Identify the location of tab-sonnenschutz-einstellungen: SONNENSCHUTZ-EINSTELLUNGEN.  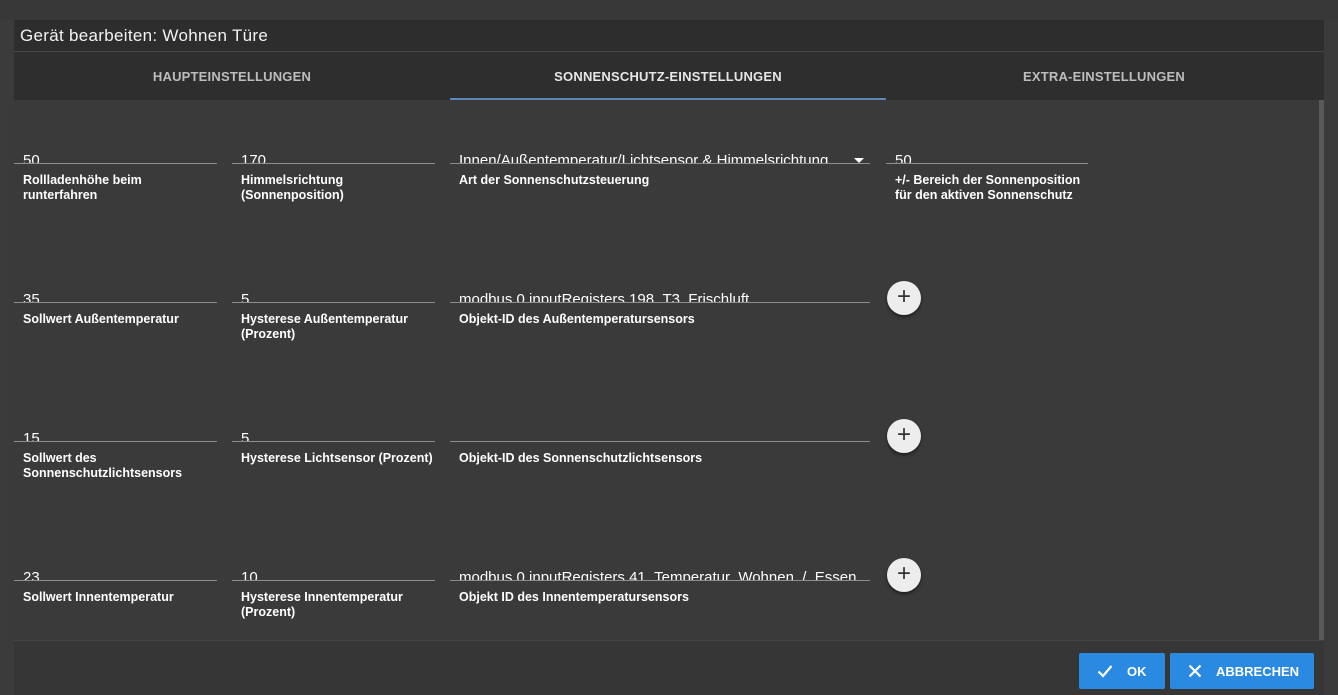
(668, 76).